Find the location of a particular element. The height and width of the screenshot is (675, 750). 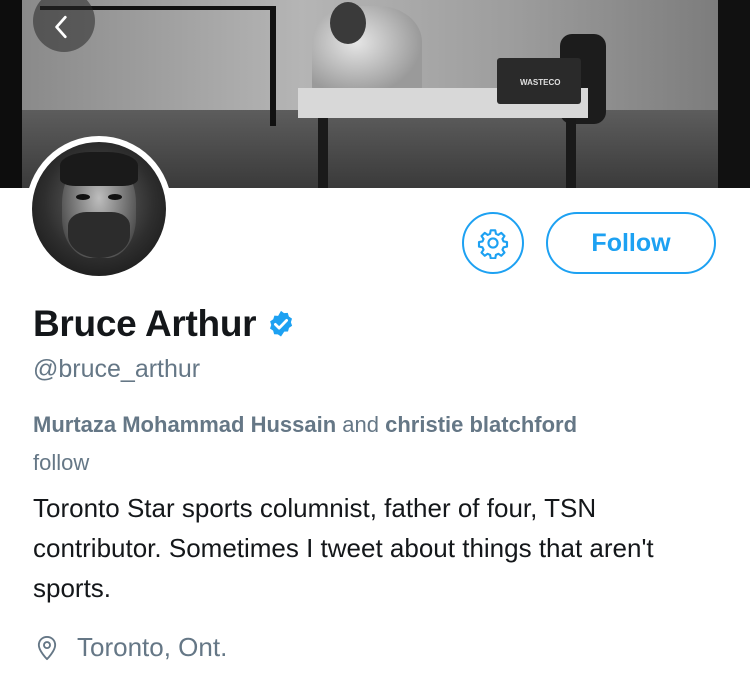

avatar-beard is located at coordinates (99, 235).